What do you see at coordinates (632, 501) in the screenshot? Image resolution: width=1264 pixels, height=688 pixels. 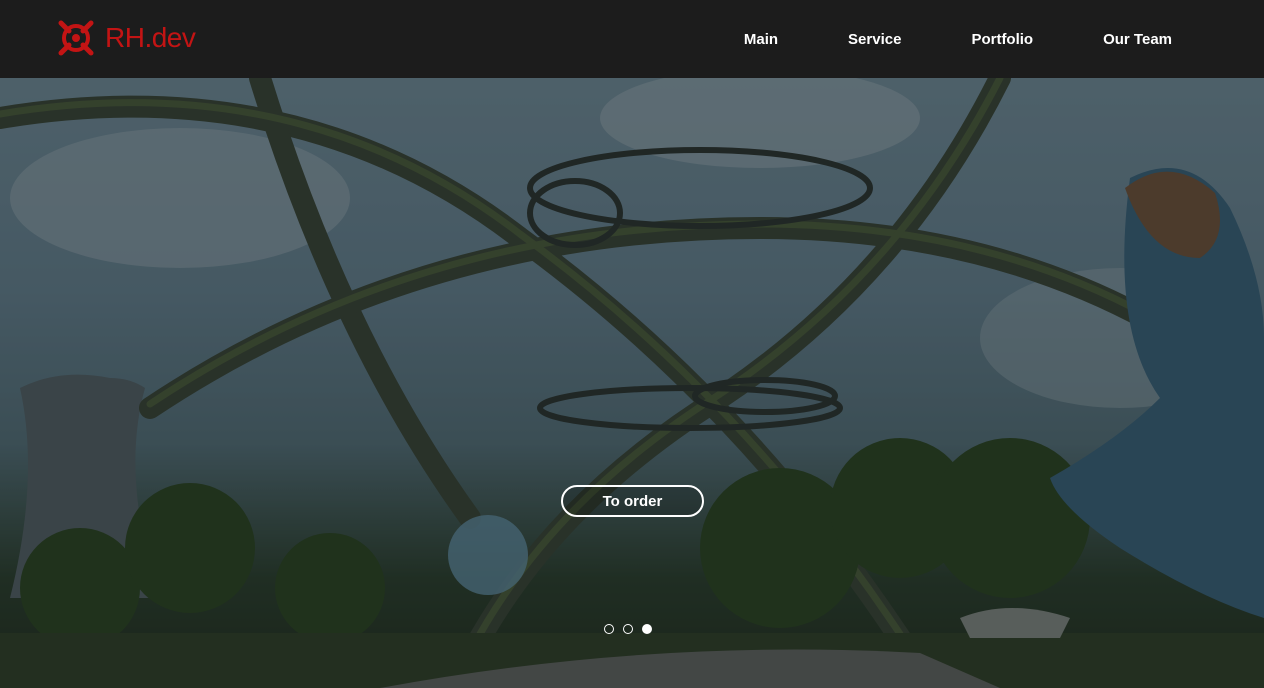 I see `to-order-button: To order` at bounding box center [632, 501].